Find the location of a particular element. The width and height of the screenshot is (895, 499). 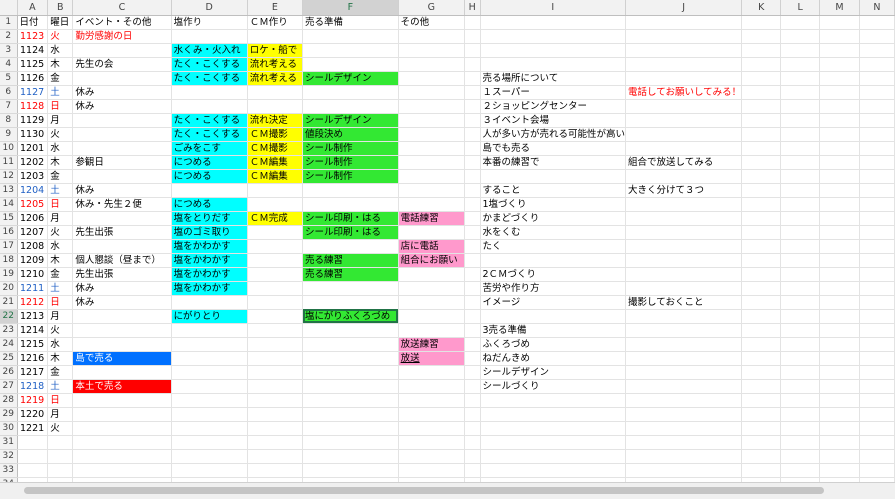

cell-k25 is located at coordinates (761, 358).